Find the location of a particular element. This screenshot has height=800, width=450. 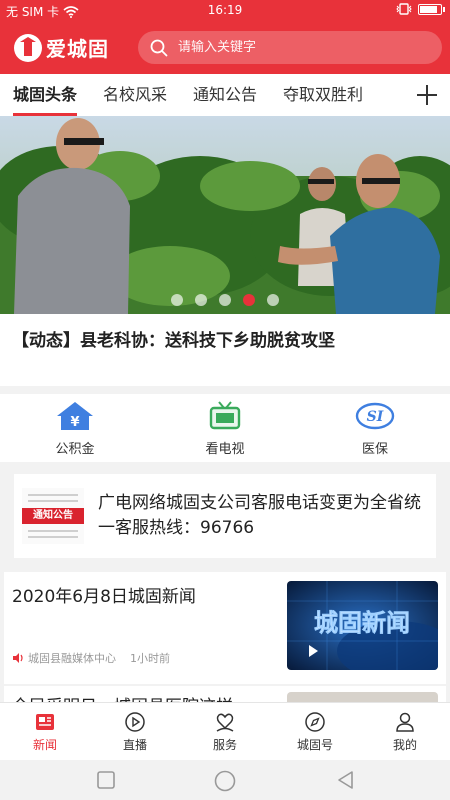

service-tv: 看电视 is located at coordinates (225, 428).